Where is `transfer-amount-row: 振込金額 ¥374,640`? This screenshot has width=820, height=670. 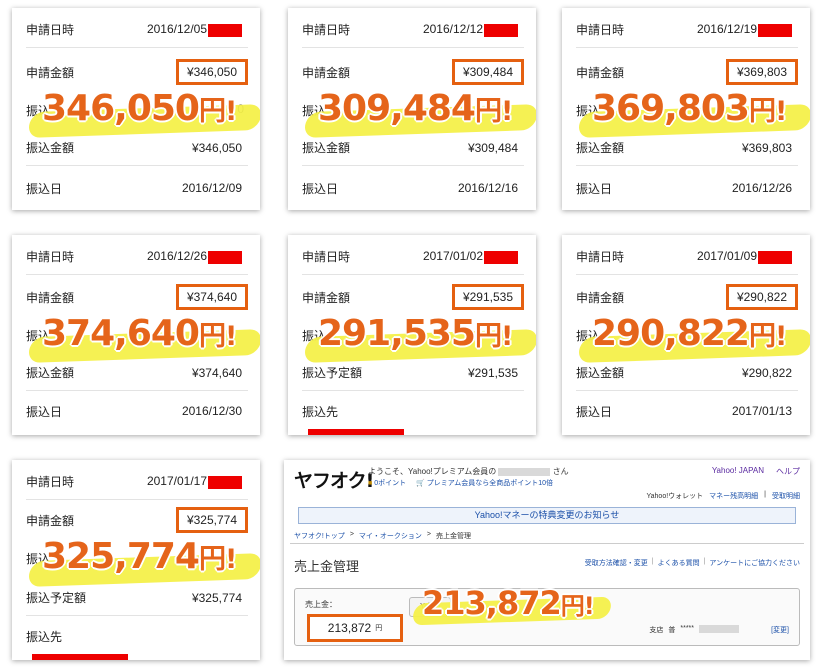 transfer-amount-row: 振込金額 ¥374,640 is located at coordinates (137, 373).